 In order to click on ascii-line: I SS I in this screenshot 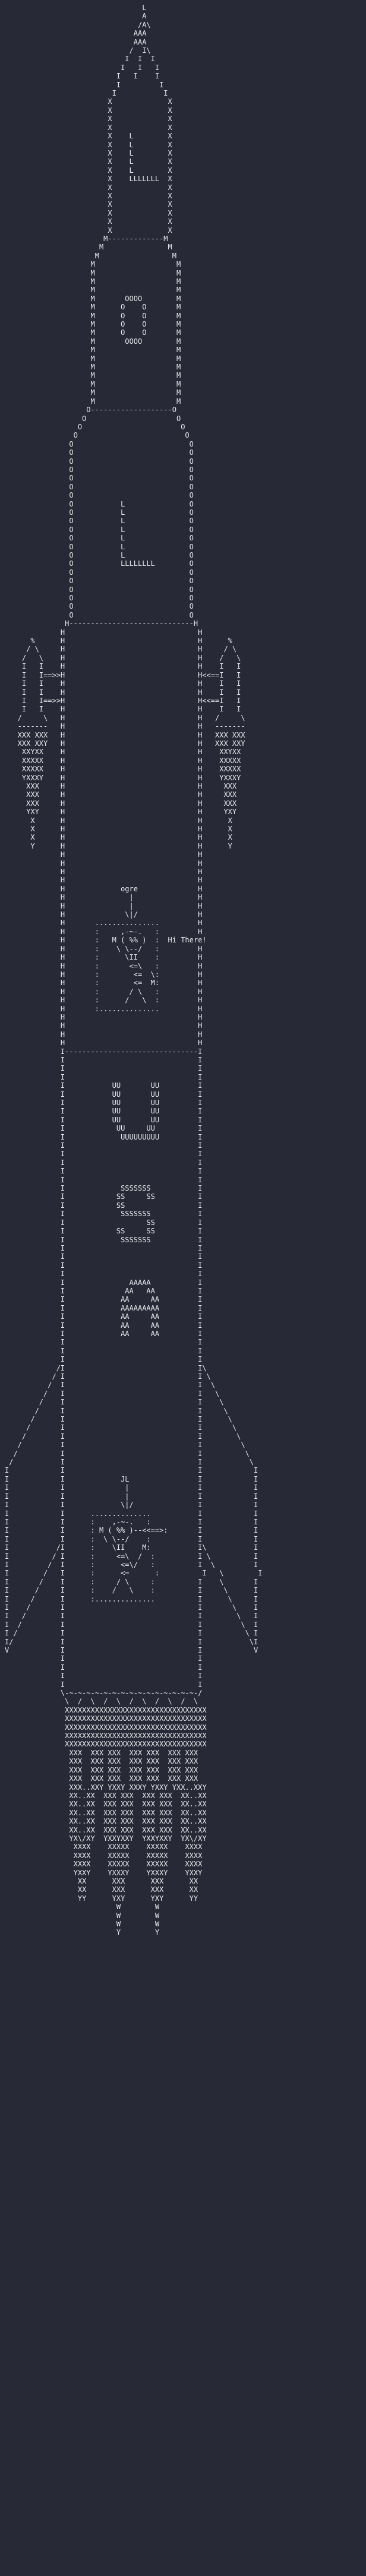, I will do `click(104, 1222)`.